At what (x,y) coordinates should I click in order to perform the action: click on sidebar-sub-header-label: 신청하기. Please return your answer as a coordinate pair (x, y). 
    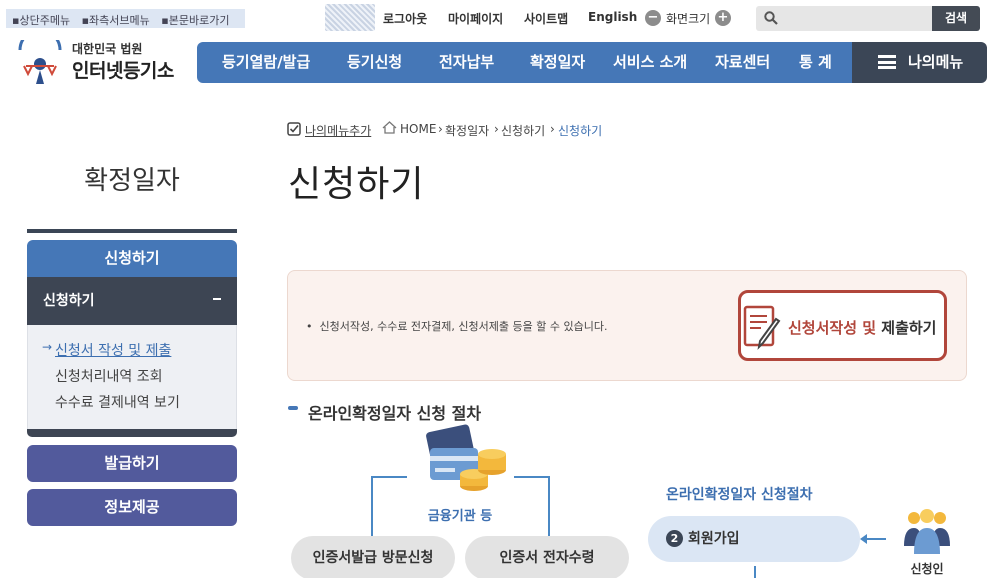
    Looking at the image, I should click on (69, 301).